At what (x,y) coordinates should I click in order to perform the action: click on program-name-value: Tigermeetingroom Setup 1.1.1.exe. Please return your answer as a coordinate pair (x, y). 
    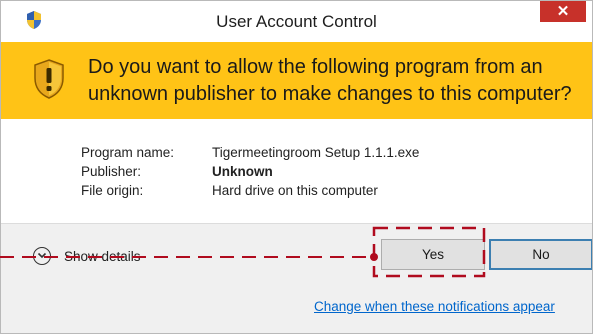
    Looking at the image, I should click on (316, 152).